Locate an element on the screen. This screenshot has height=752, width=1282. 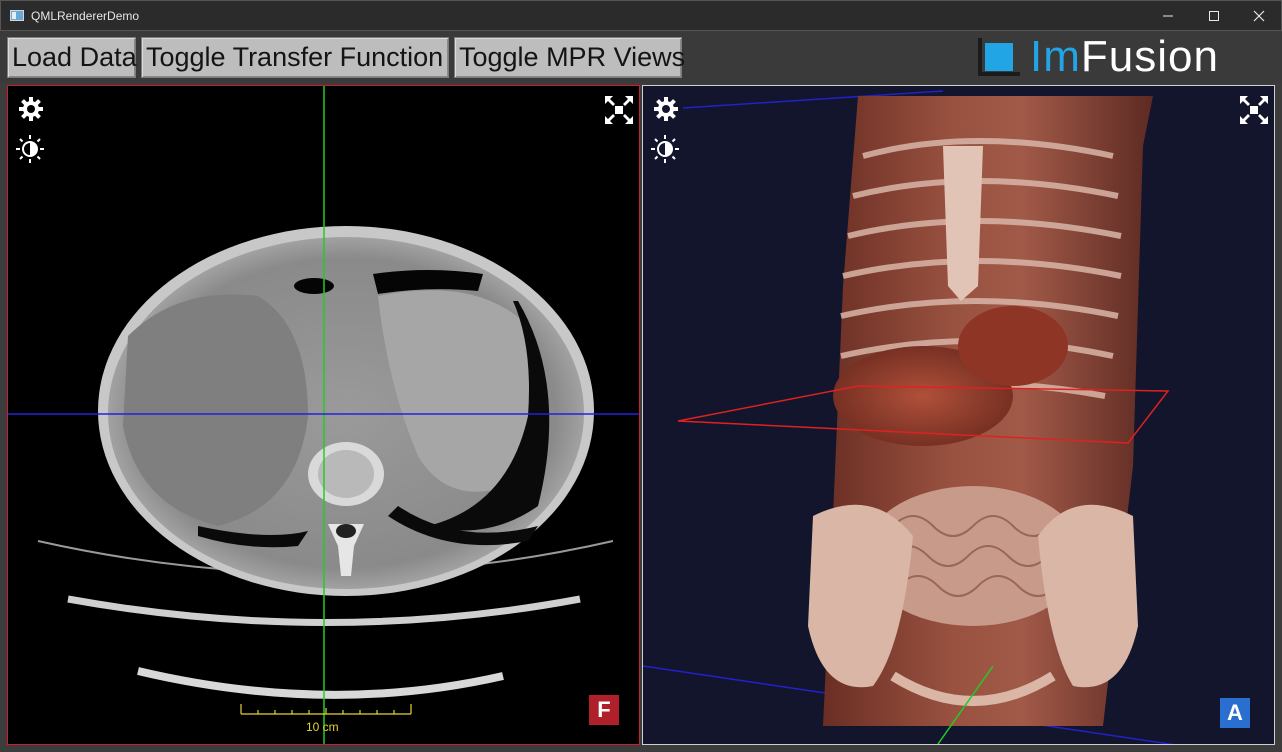
logo-square-mark is located at coordinates (999, 57).